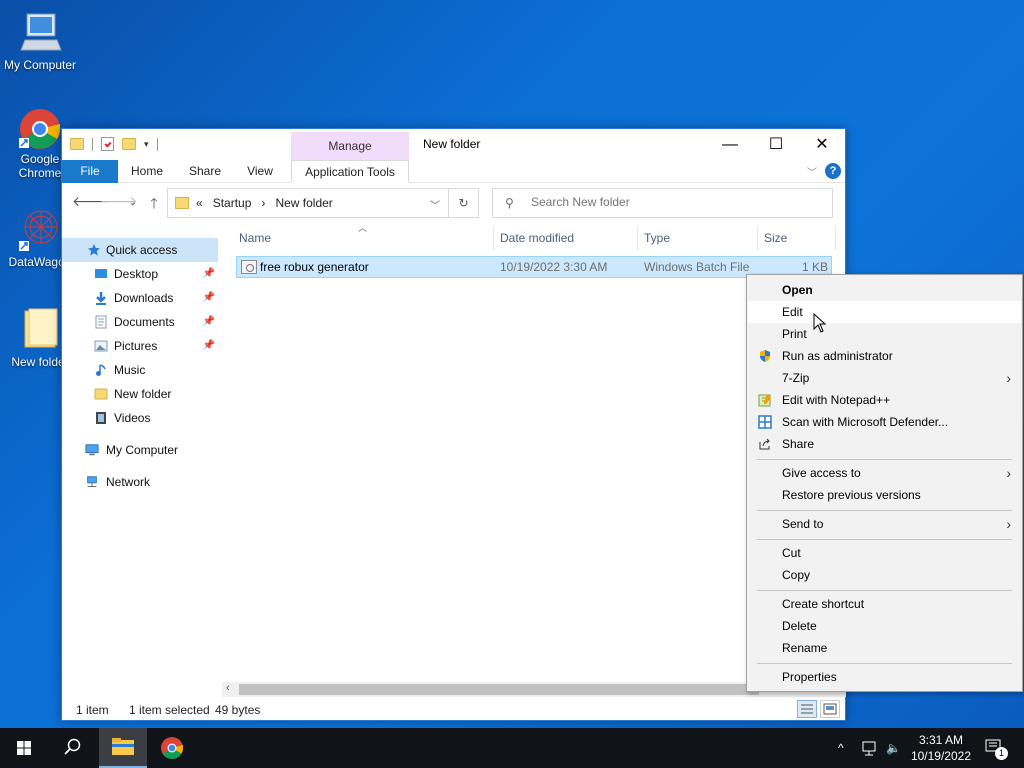 Image resolution: width=1024 pixels, height=768 pixels. Describe the element at coordinates (812, 171) in the screenshot. I see `expand-ribbon-icon: ﹀` at that location.